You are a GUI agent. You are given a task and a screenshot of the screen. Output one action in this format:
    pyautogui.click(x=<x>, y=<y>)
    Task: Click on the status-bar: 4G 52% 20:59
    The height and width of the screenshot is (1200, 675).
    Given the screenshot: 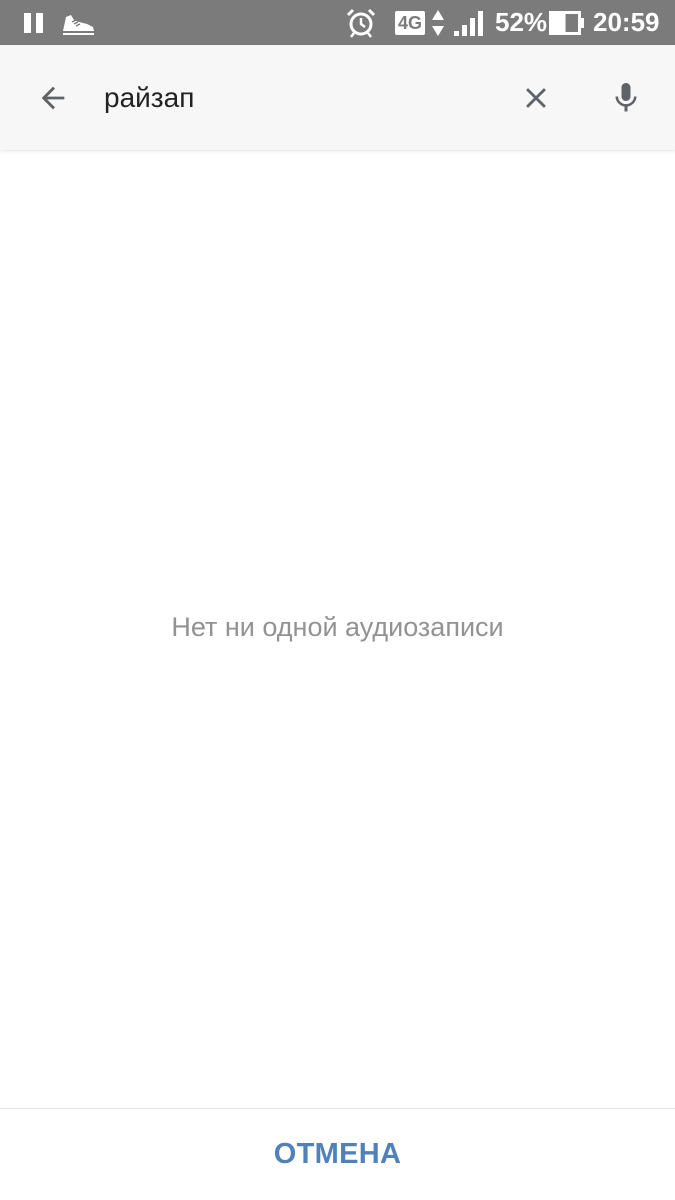 What is the action you would take?
    pyautogui.click(x=337, y=22)
    